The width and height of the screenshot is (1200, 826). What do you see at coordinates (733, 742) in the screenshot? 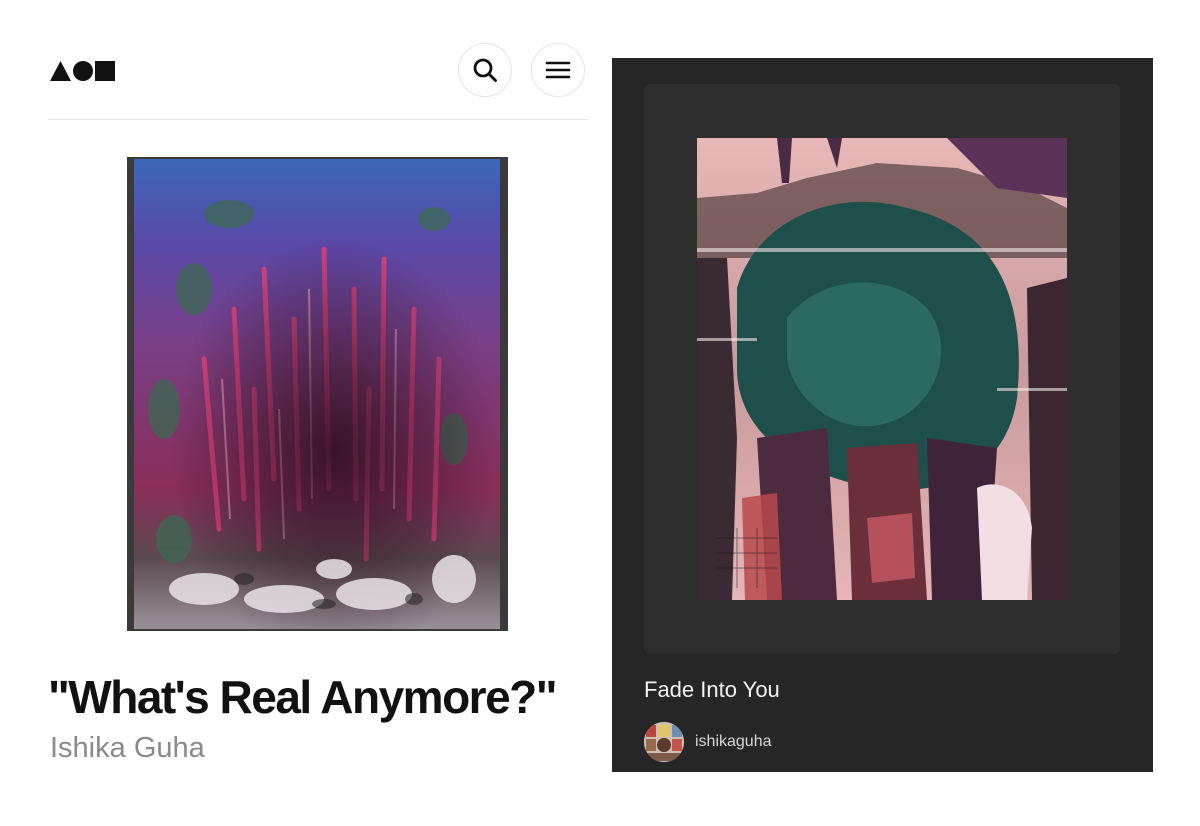
I see `username: ishikaguha` at bounding box center [733, 742].